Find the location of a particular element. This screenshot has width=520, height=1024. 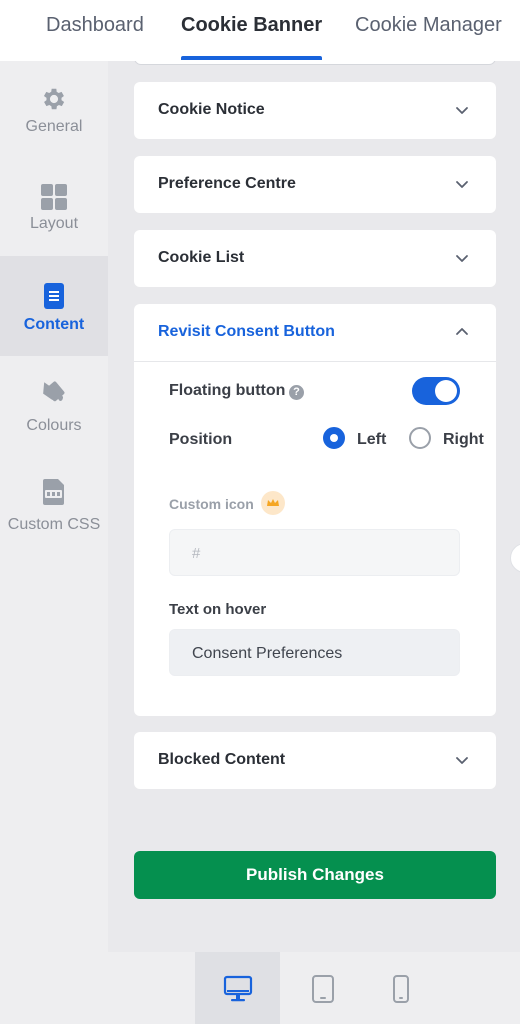

section-header: Preference Centre is located at coordinates (315, 184).